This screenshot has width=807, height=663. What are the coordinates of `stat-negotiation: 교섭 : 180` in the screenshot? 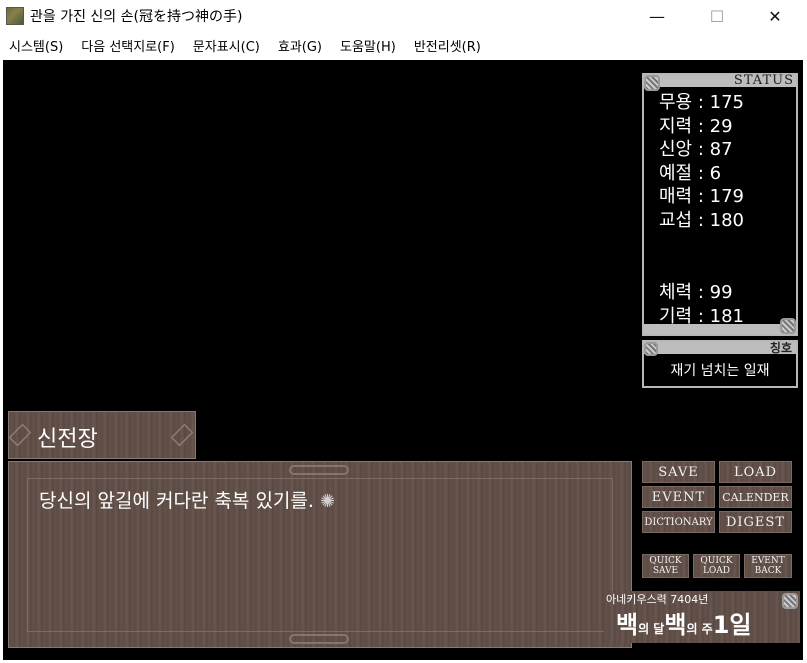 It's located at (701, 220).